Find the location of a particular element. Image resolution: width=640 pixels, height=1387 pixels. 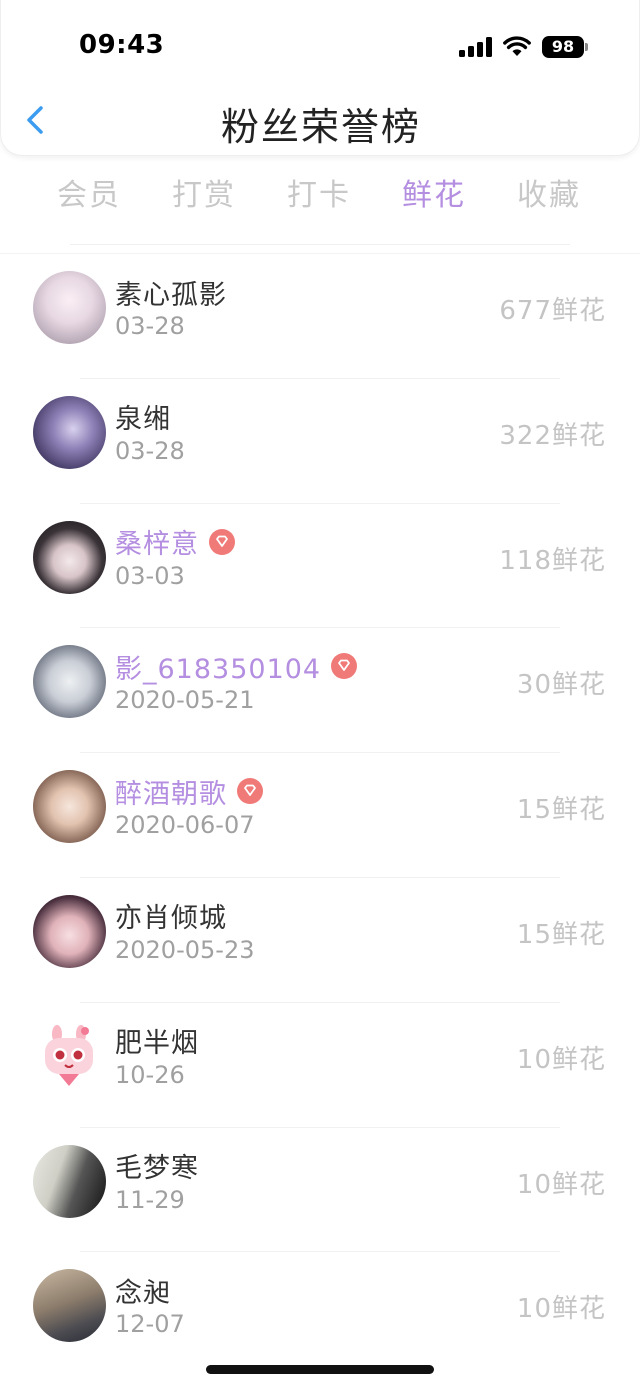

name-line: 泉缃 is located at coordinates (143, 417).